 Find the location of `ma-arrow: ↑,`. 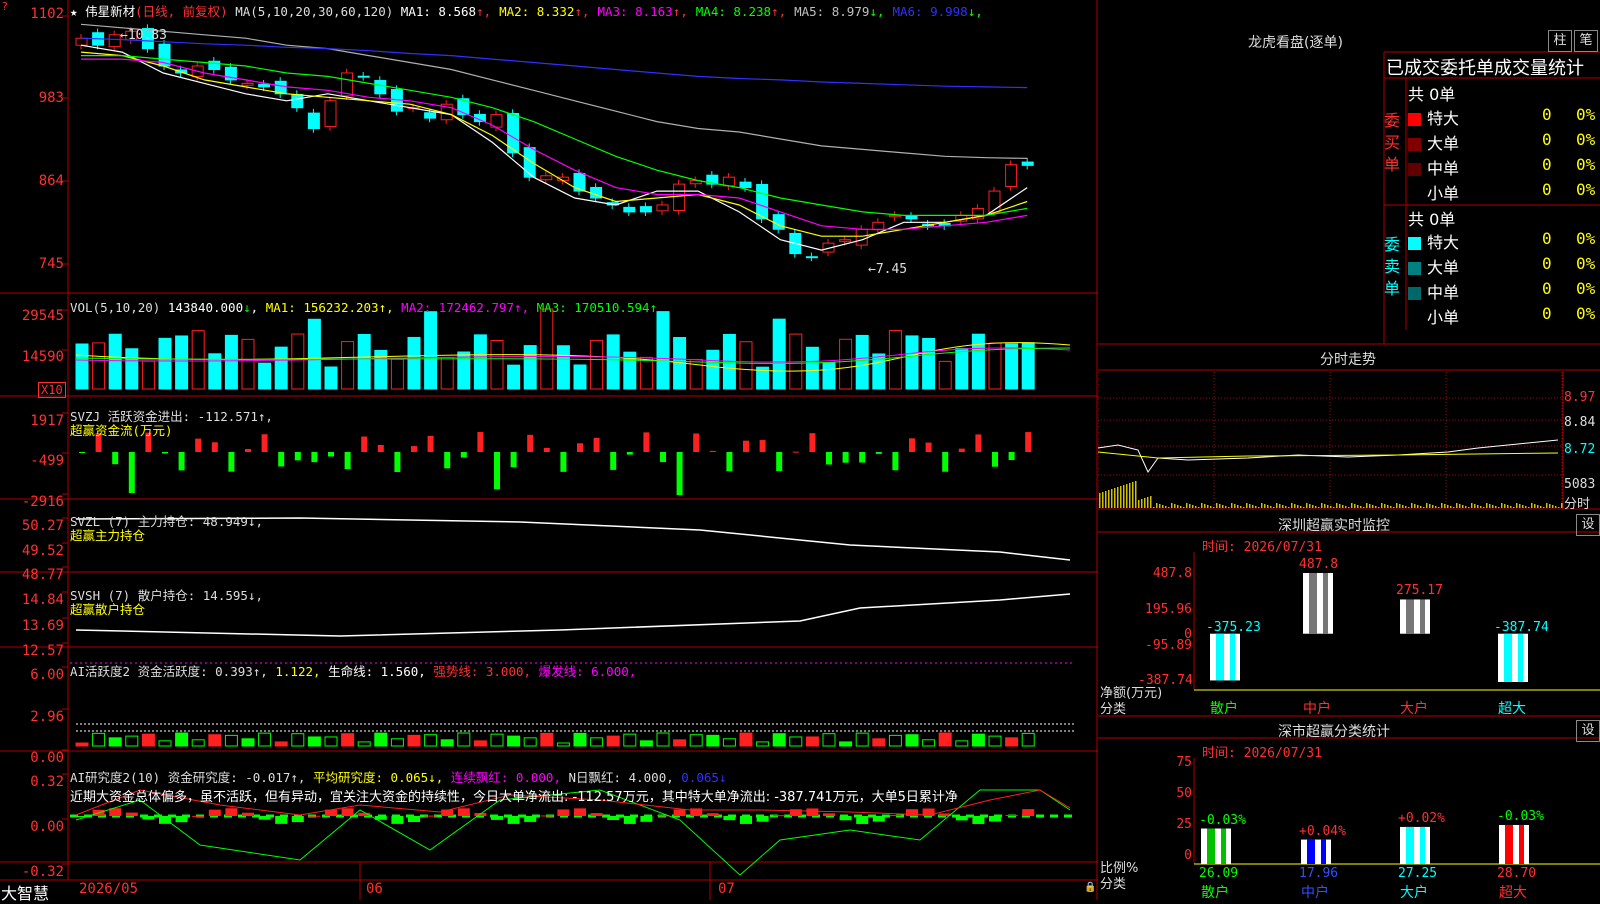

ma-arrow: ↑, is located at coordinates (680, 11).